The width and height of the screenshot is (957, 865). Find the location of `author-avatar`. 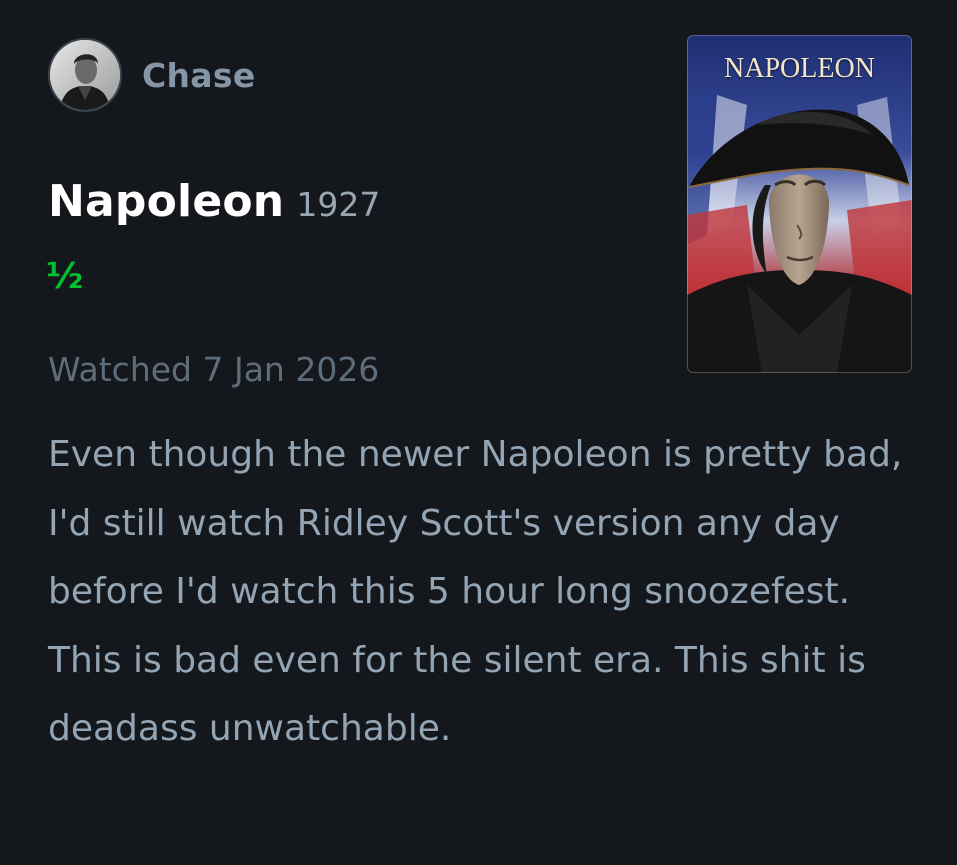

author-avatar is located at coordinates (85, 75).